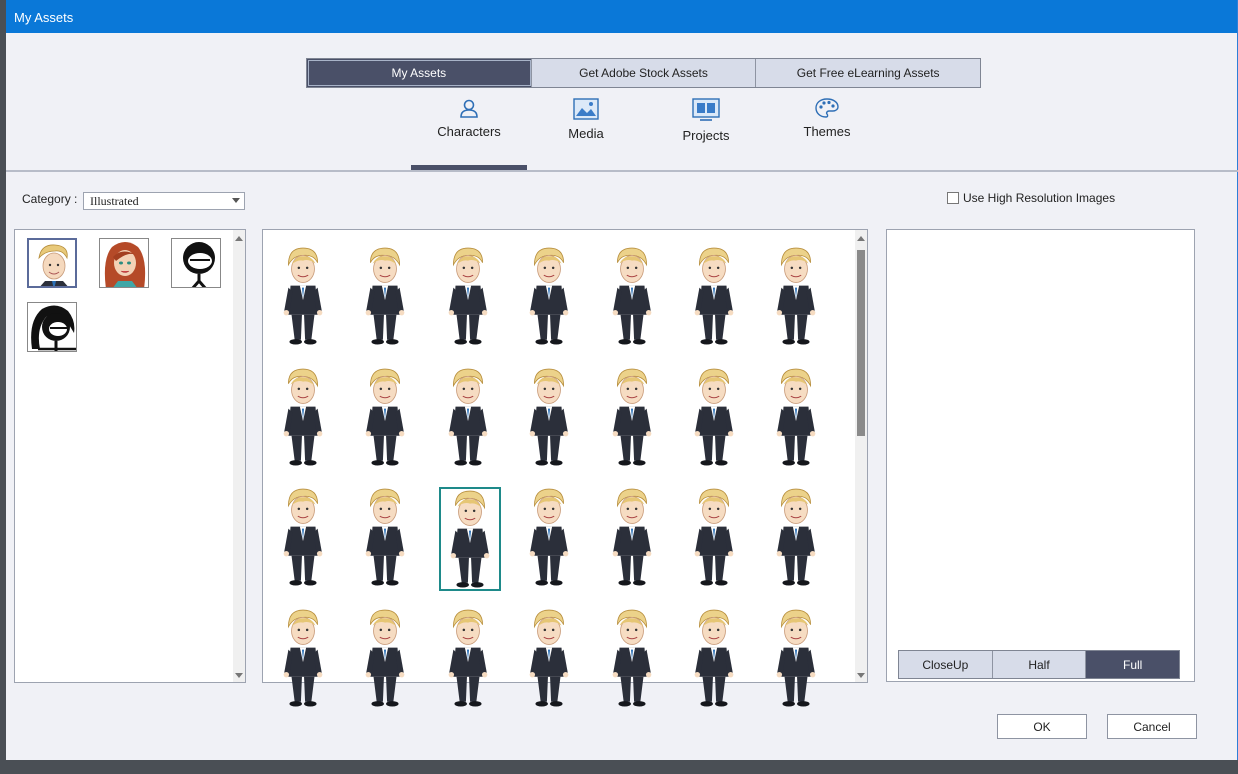 This screenshot has width=1238, height=774. Describe the element at coordinates (586, 133) in the screenshot. I see `tab-media-label: Media` at that location.